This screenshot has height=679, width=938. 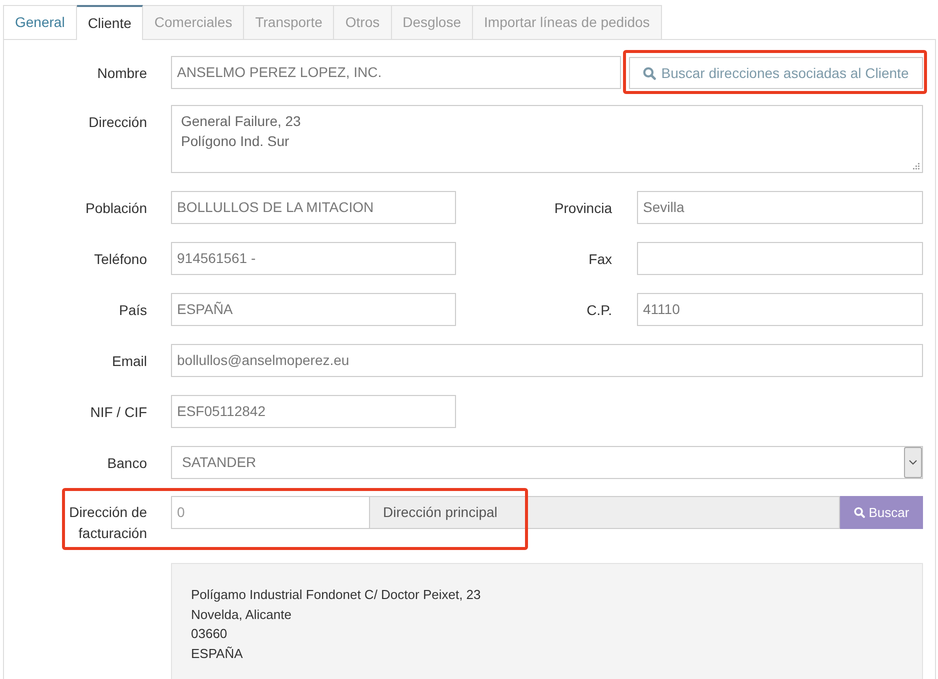 What do you see at coordinates (547, 462) in the screenshot?
I see `select-field: SATANDER` at bounding box center [547, 462].